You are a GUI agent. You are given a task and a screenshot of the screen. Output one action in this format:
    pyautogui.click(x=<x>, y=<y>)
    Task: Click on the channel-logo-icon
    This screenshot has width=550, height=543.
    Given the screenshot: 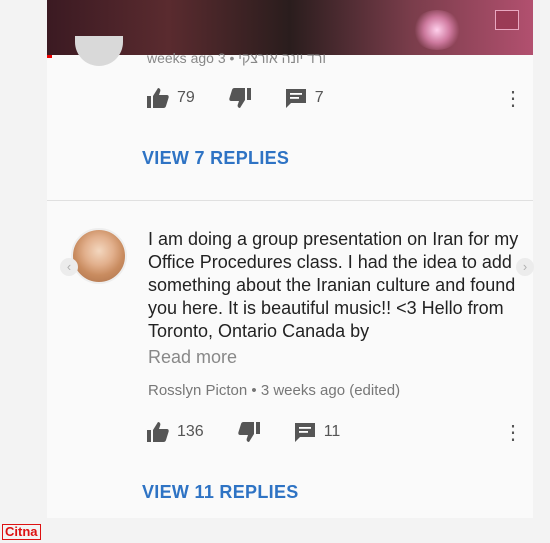 What is the action you would take?
    pyautogui.click(x=507, y=20)
    